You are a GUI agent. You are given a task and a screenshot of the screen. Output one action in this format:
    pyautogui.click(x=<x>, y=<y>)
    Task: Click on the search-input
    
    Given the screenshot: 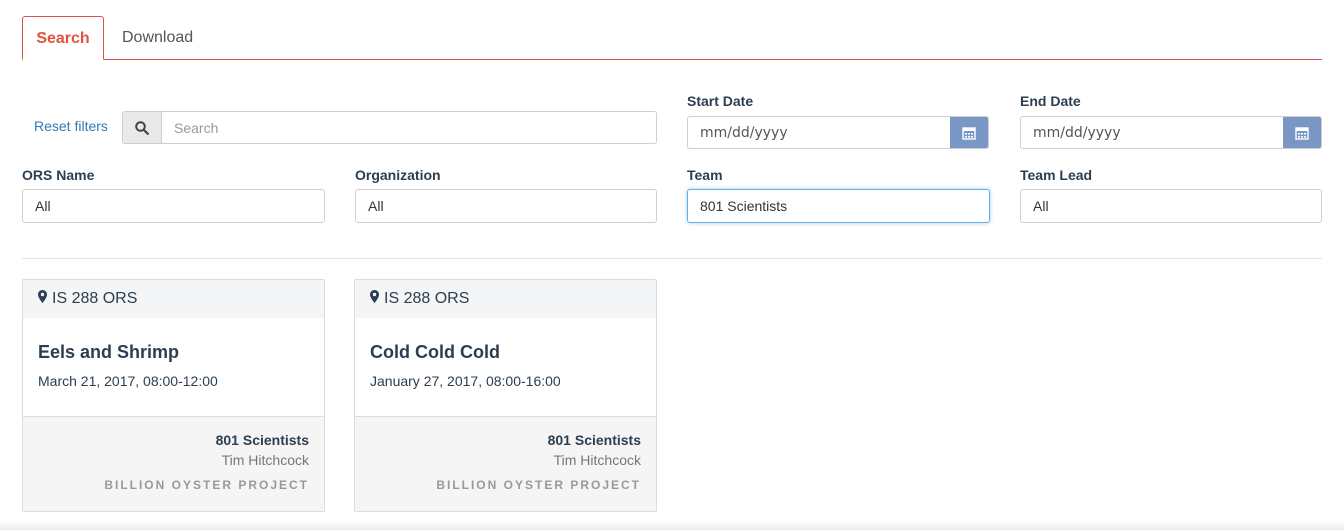 What is the action you would take?
    pyautogui.click(x=409, y=127)
    